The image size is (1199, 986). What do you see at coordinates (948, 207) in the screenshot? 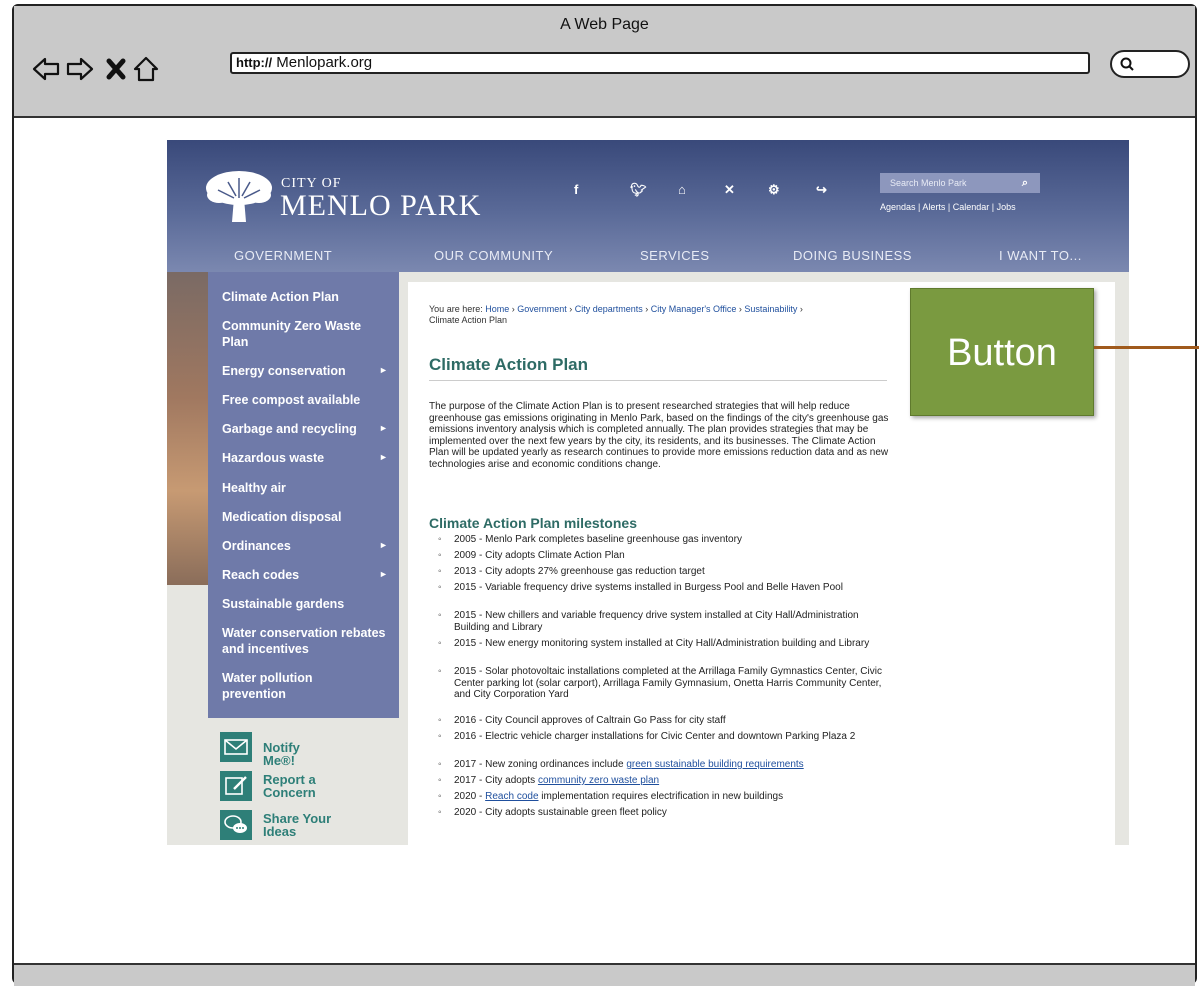
I see `quick-links: Agendas | Alerts | Calendar | Jobs` at bounding box center [948, 207].